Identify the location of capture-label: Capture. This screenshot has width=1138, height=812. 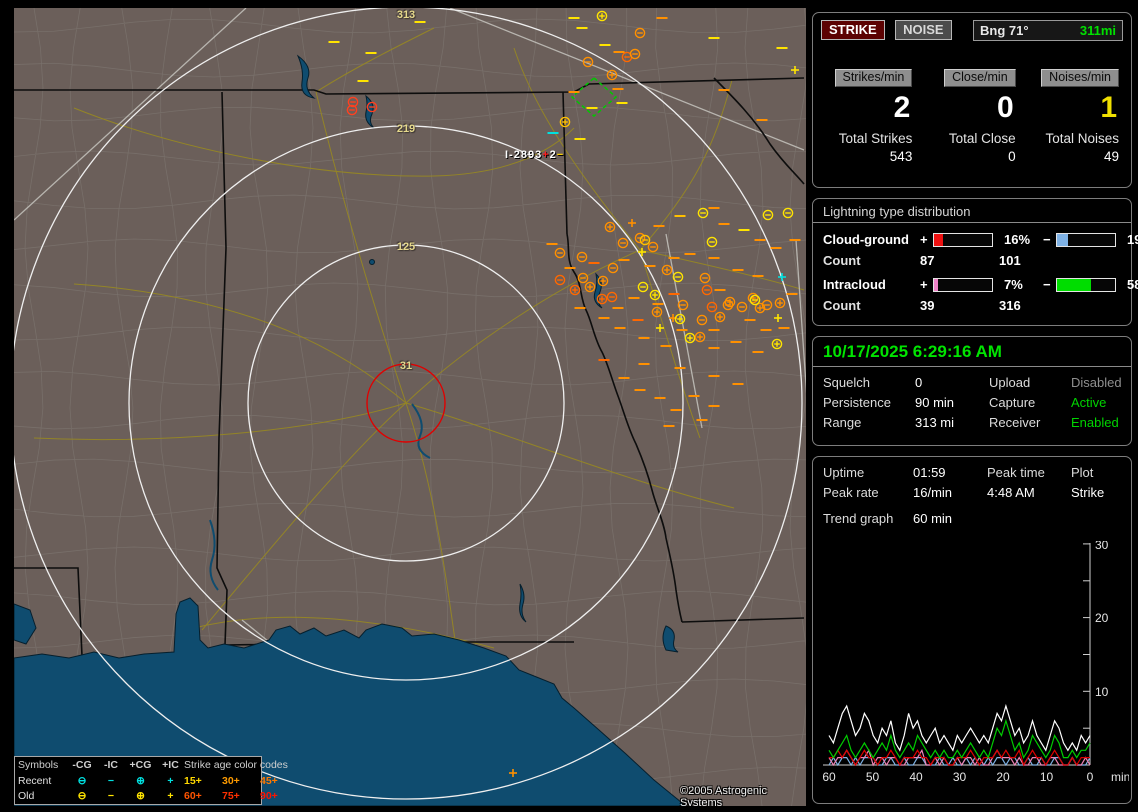
(1012, 402).